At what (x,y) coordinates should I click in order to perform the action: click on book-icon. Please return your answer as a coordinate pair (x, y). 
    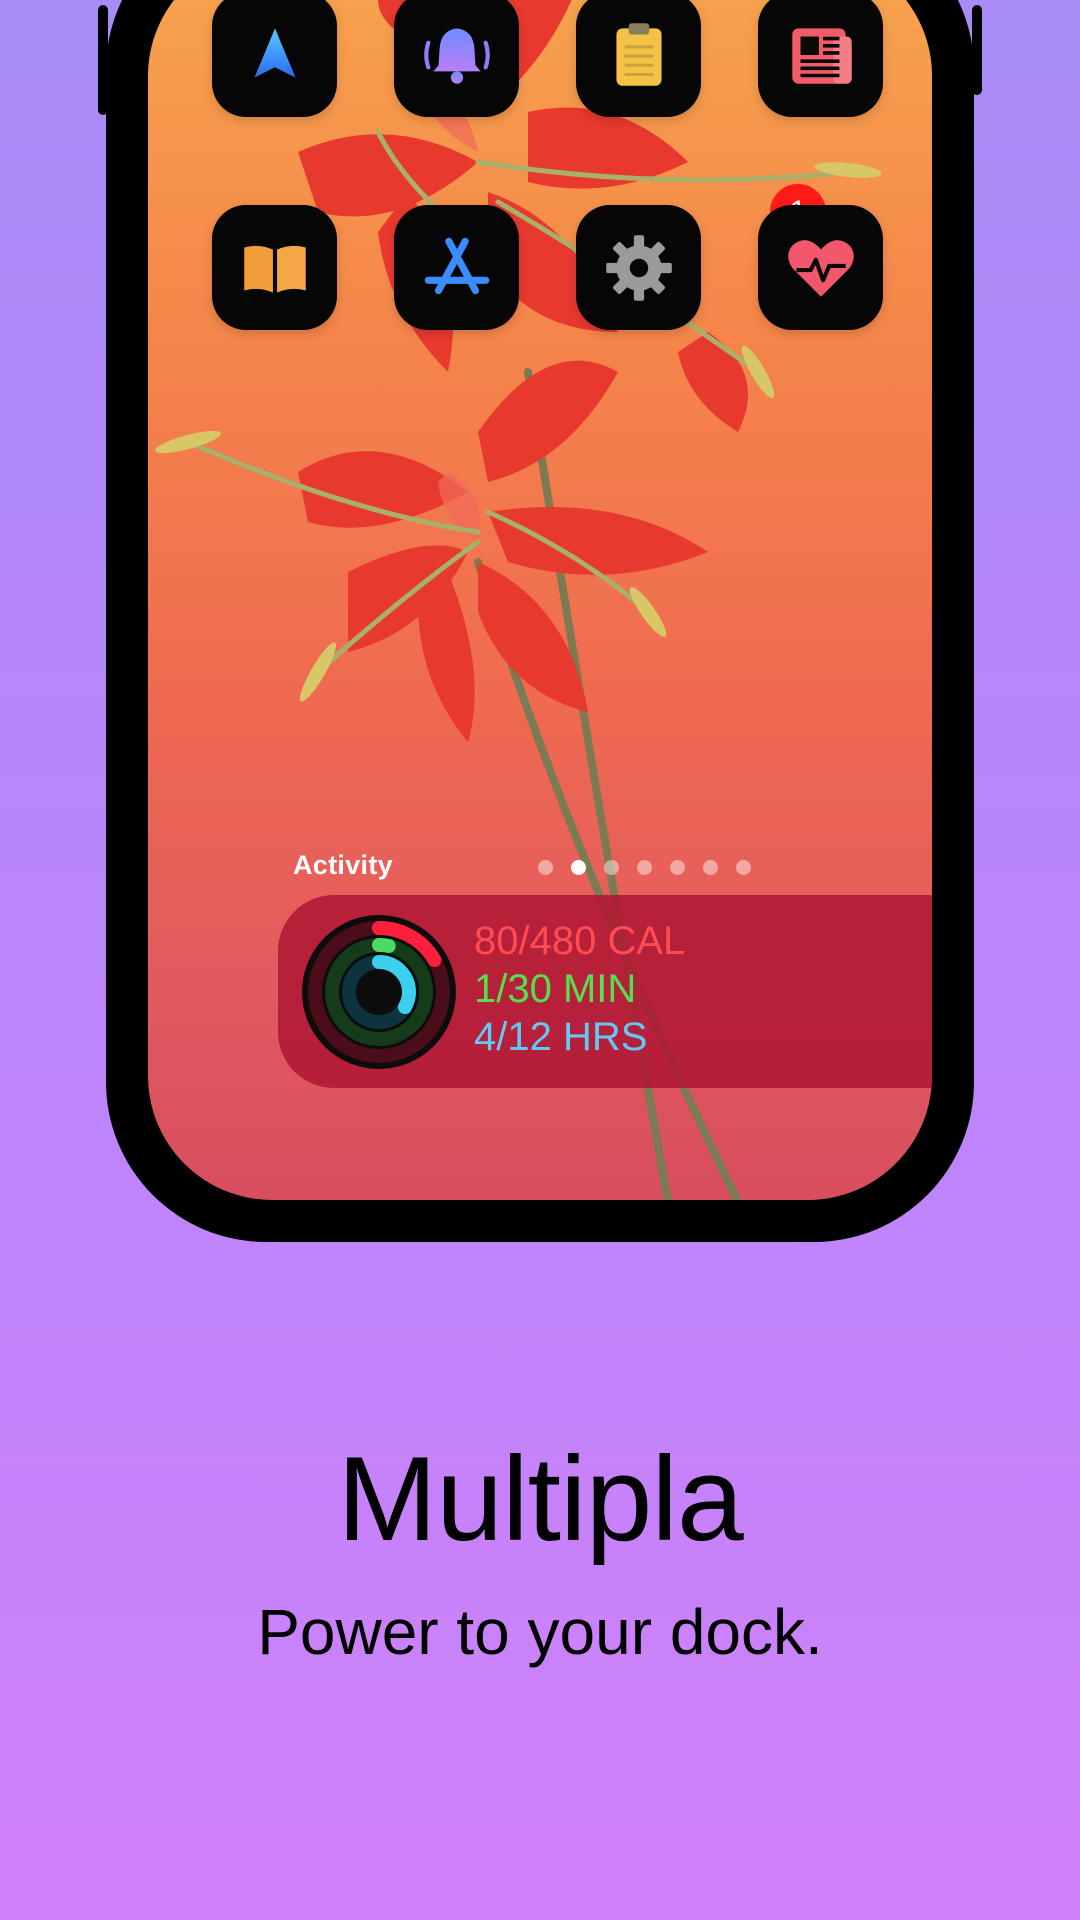
    Looking at the image, I should click on (274, 269).